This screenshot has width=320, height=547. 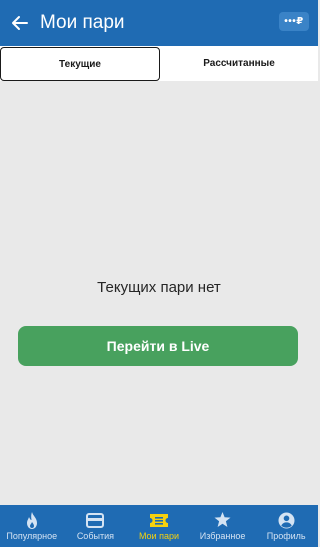 What do you see at coordinates (31, 520) in the screenshot?
I see `flame-icon` at bounding box center [31, 520].